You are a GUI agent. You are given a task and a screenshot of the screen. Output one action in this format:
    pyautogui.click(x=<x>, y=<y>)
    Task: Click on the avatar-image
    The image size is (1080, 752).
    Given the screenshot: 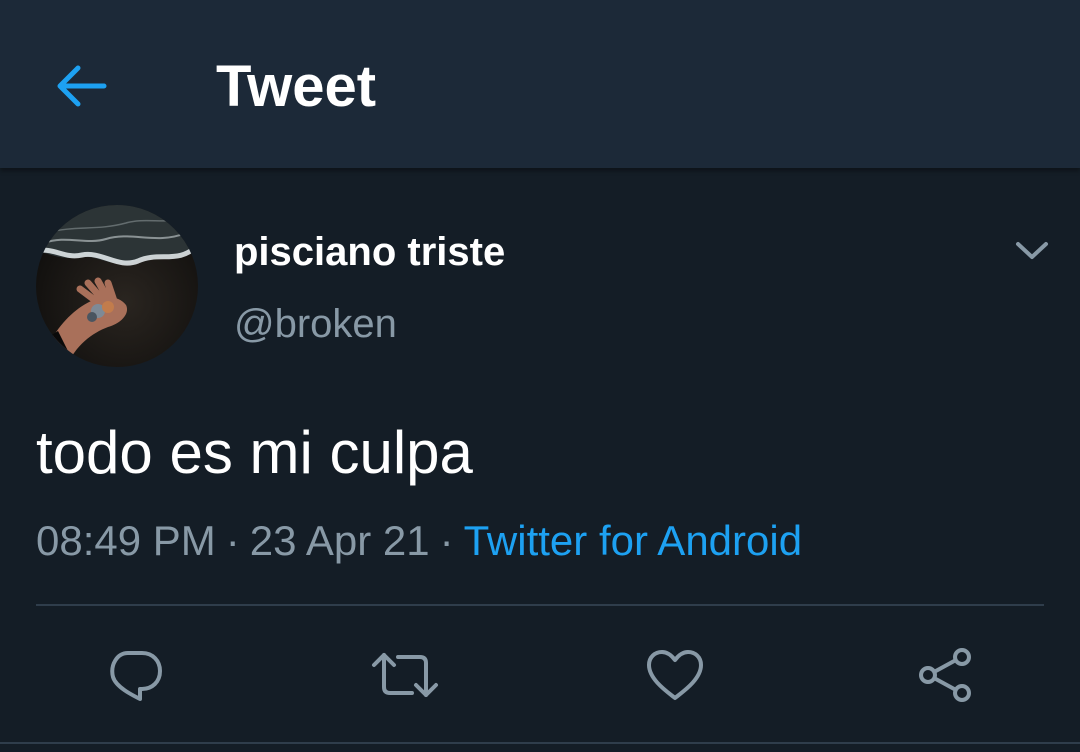 What is the action you would take?
    pyautogui.click(x=117, y=286)
    